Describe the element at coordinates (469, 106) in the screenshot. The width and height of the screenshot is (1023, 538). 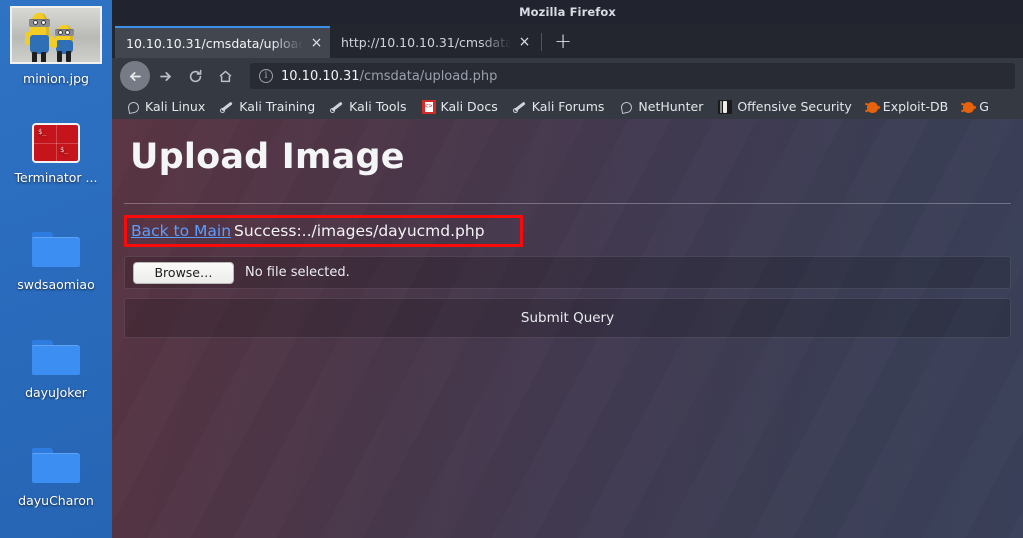
I see `bookmark-label: Kali Docs` at that location.